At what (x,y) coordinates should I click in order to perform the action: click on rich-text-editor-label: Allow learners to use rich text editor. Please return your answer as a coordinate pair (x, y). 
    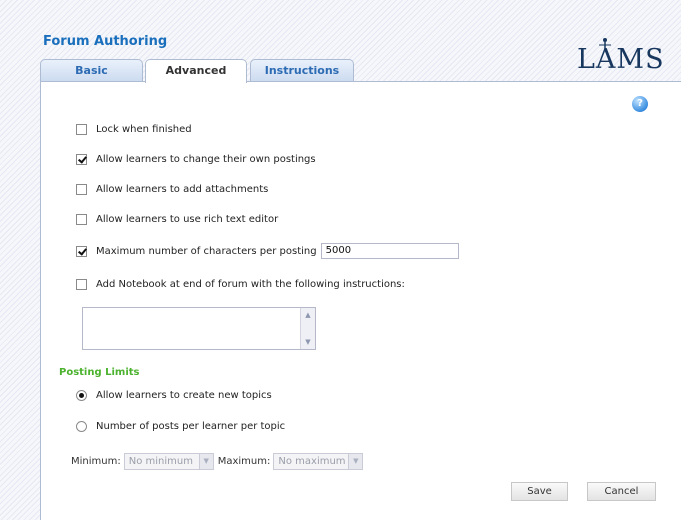
    Looking at the image, I should click on (187, 219).